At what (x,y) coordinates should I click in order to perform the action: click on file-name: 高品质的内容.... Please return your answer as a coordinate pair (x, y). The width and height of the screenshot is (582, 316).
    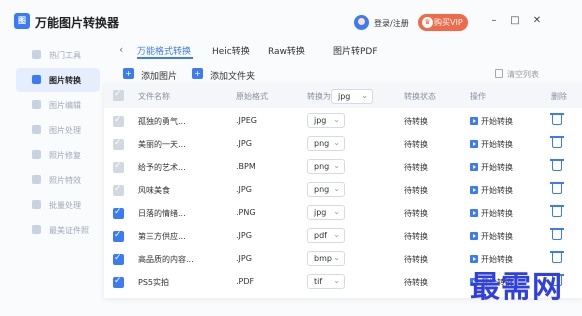
    Looking at the image, I should click on (166, 259).